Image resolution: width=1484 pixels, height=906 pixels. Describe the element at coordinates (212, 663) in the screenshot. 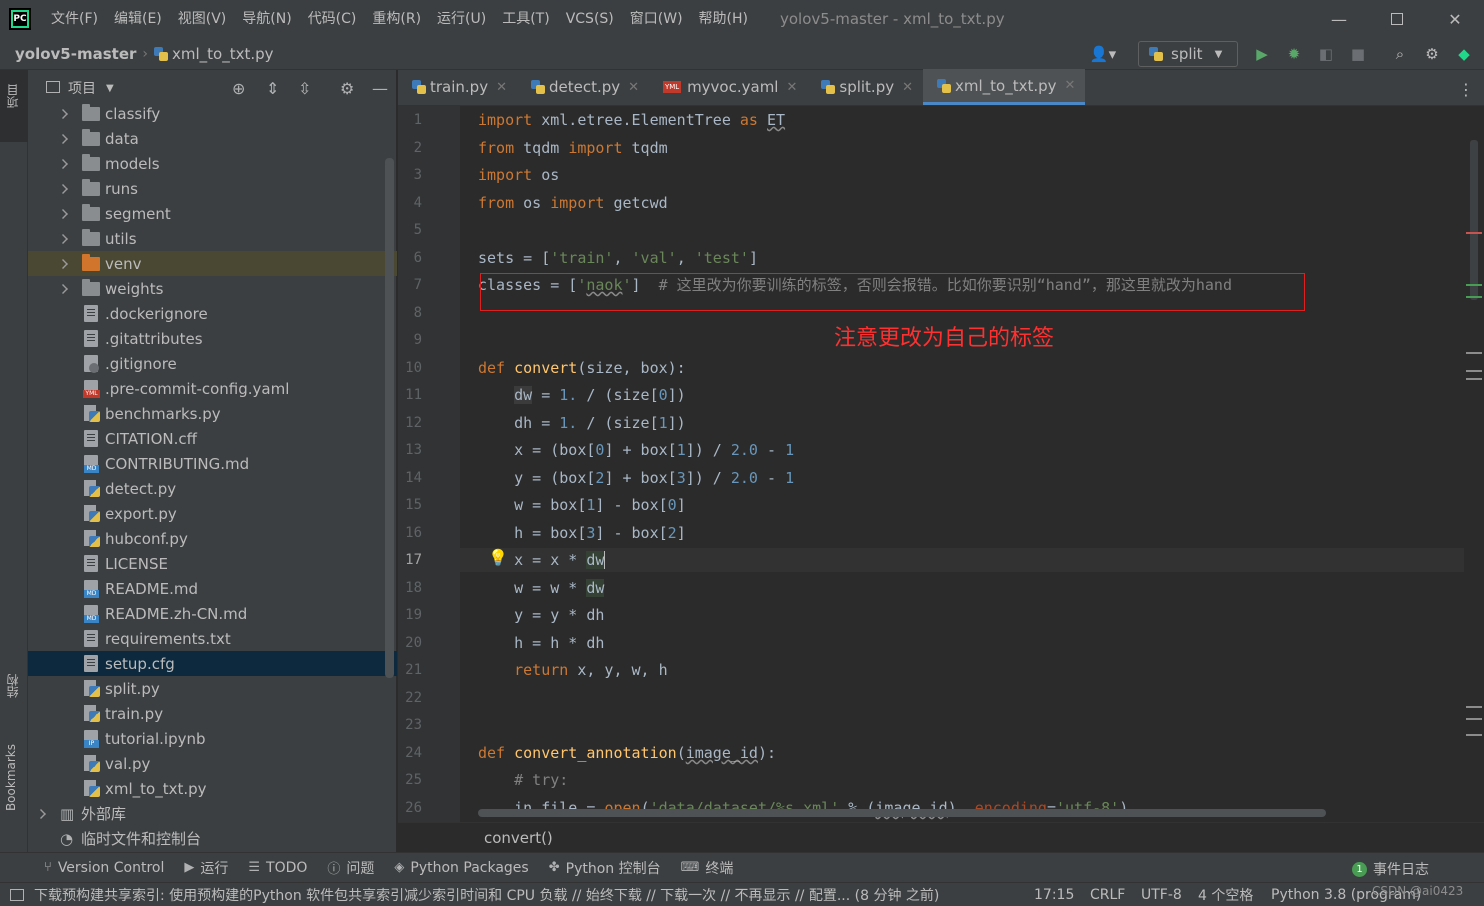

I see `tree-item: setup.cfg` at that location.